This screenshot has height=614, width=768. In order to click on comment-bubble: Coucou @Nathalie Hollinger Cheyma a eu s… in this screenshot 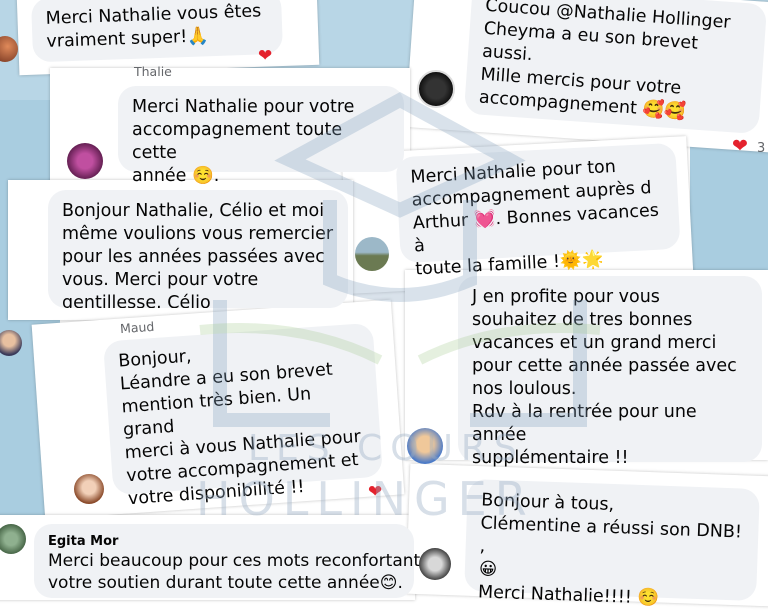, I will do `click(615, 67)`.